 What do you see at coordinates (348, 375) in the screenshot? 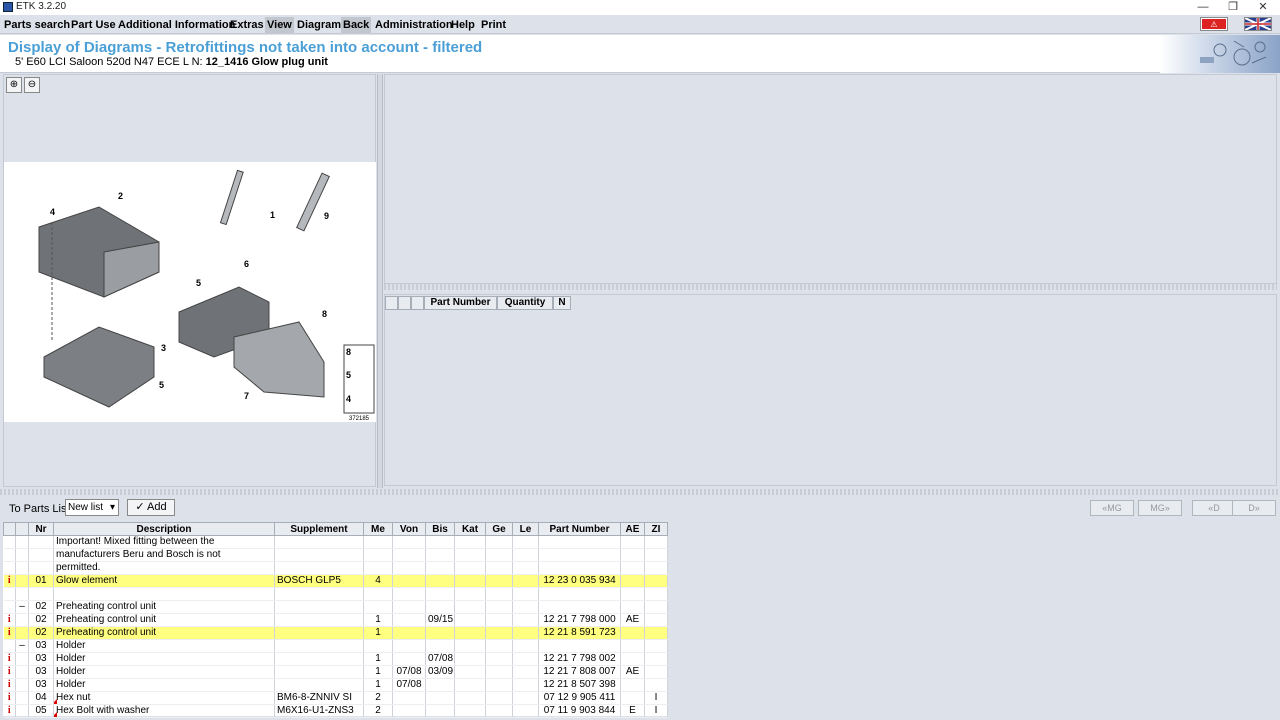
I see `legend-label: 5` at bounding box center [348, 375].